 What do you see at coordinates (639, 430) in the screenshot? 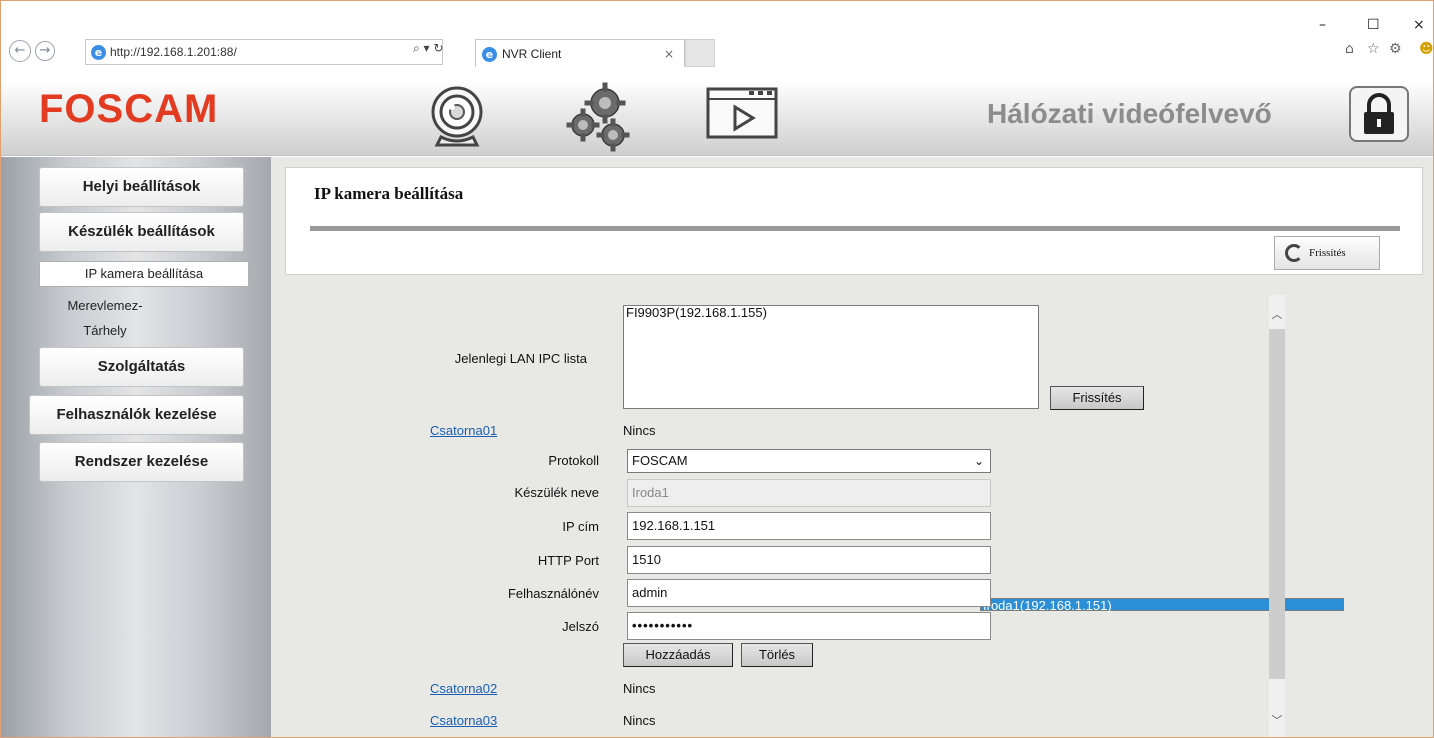
I see `channel01-status: Nincs` at bounding box center [639, 430].